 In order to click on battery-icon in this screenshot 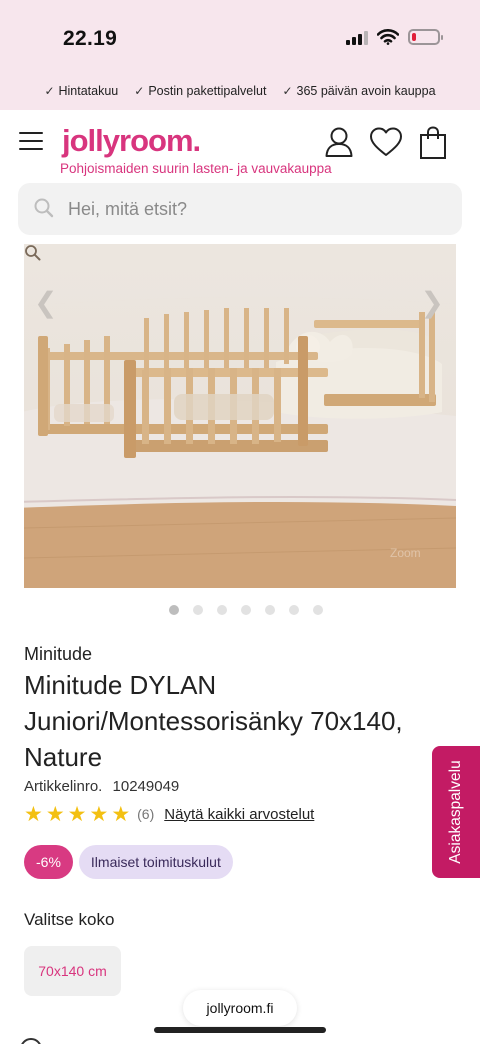, I will do `click(425, 37)`.